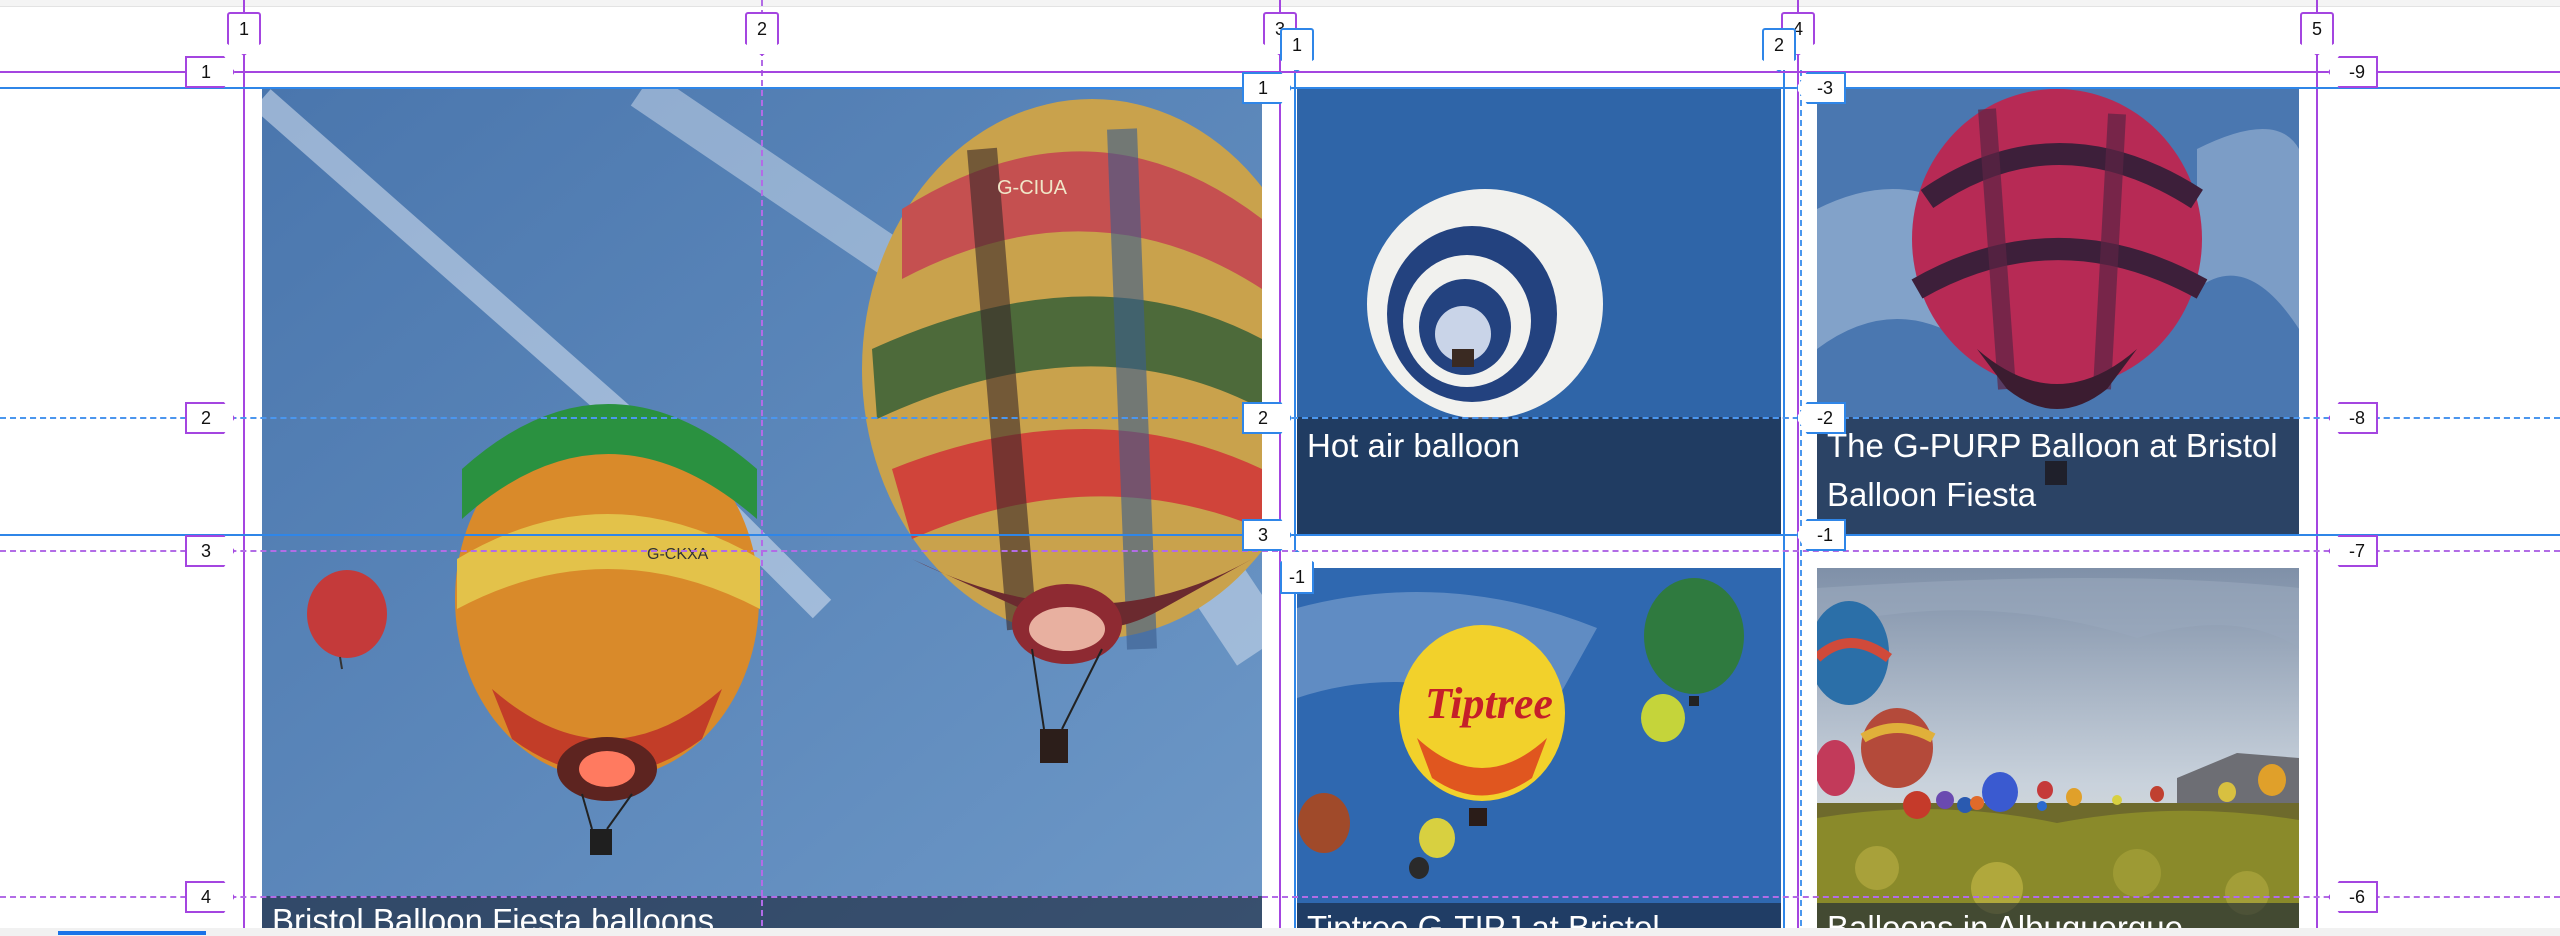 The image size is (2560, 936). Describe the element at coordinates (1267, 418) in the screenshot. I see `inner-row-number-badge: 2` at that location.